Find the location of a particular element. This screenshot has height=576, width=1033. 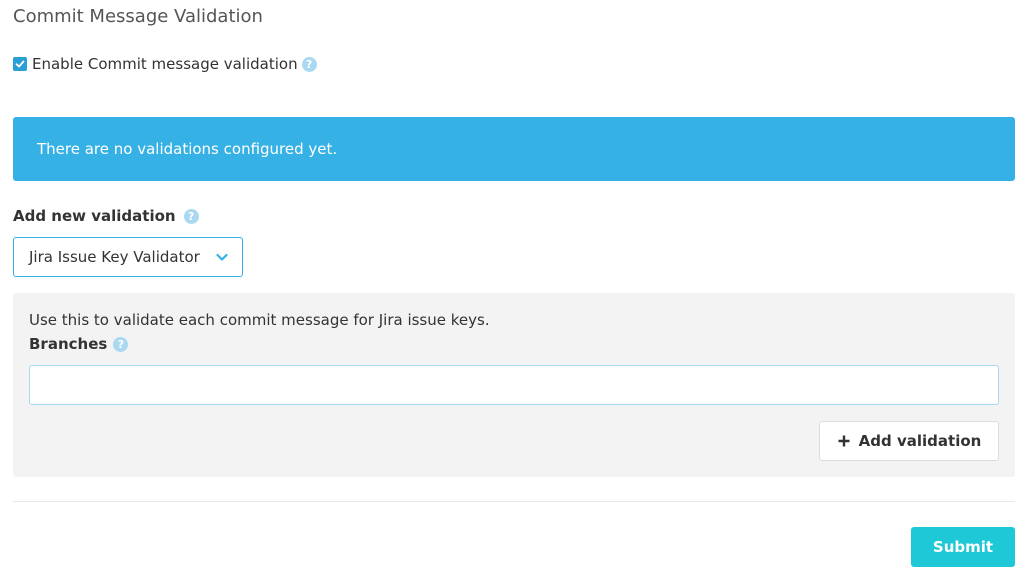

validator-type-select: Jira Issue Key Validator is located at coordinates (128, 257).